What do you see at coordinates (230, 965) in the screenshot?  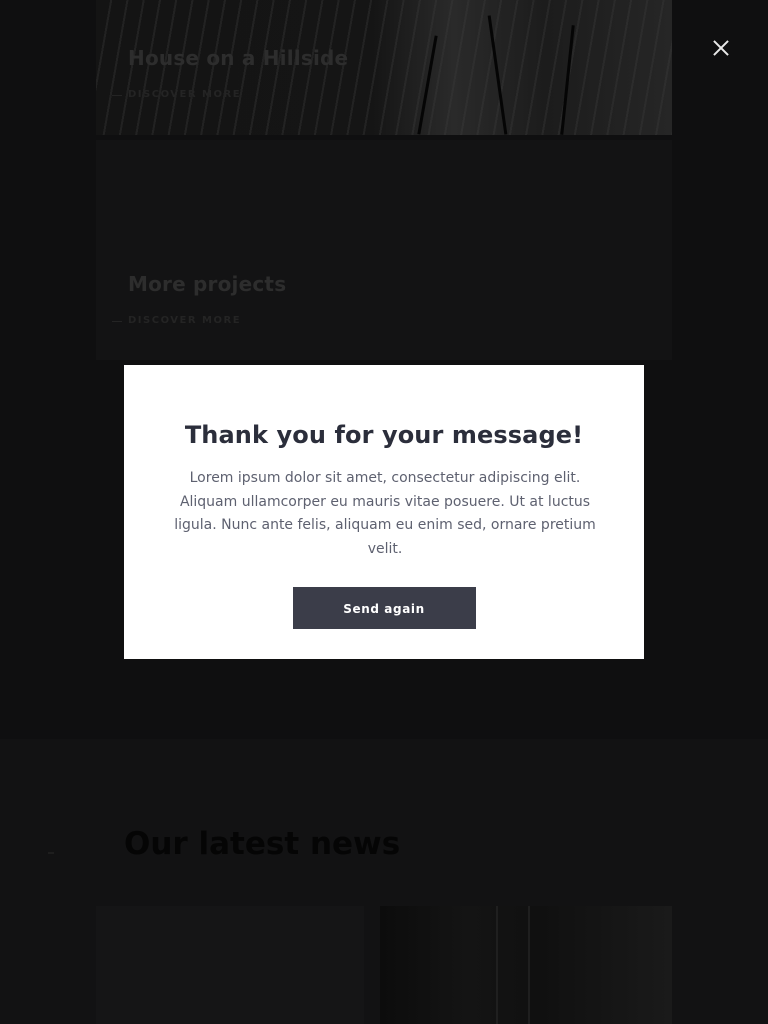 I see `news-card` at bounding box center [230, 965].